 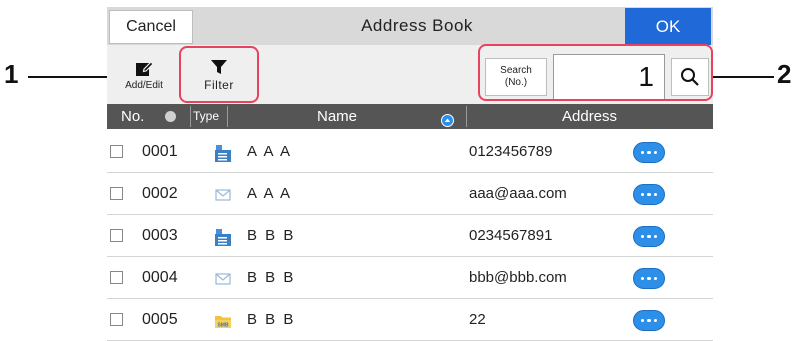 What do you see at coordinates (160, 151) in the screenshot?
I see `row-number: 0001` at bounding box center [160, 151].